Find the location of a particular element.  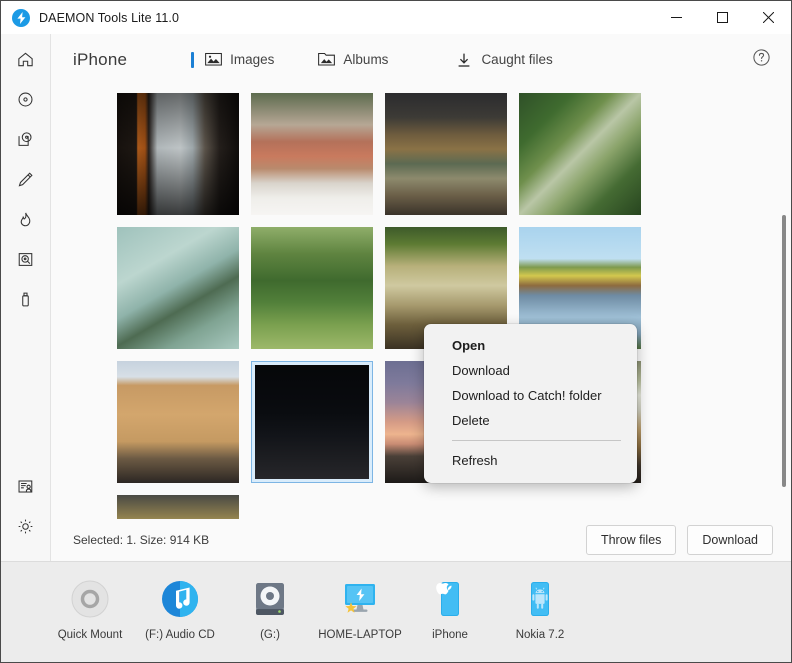

daemon-lightning-icon is located at coordinates (21, 17).